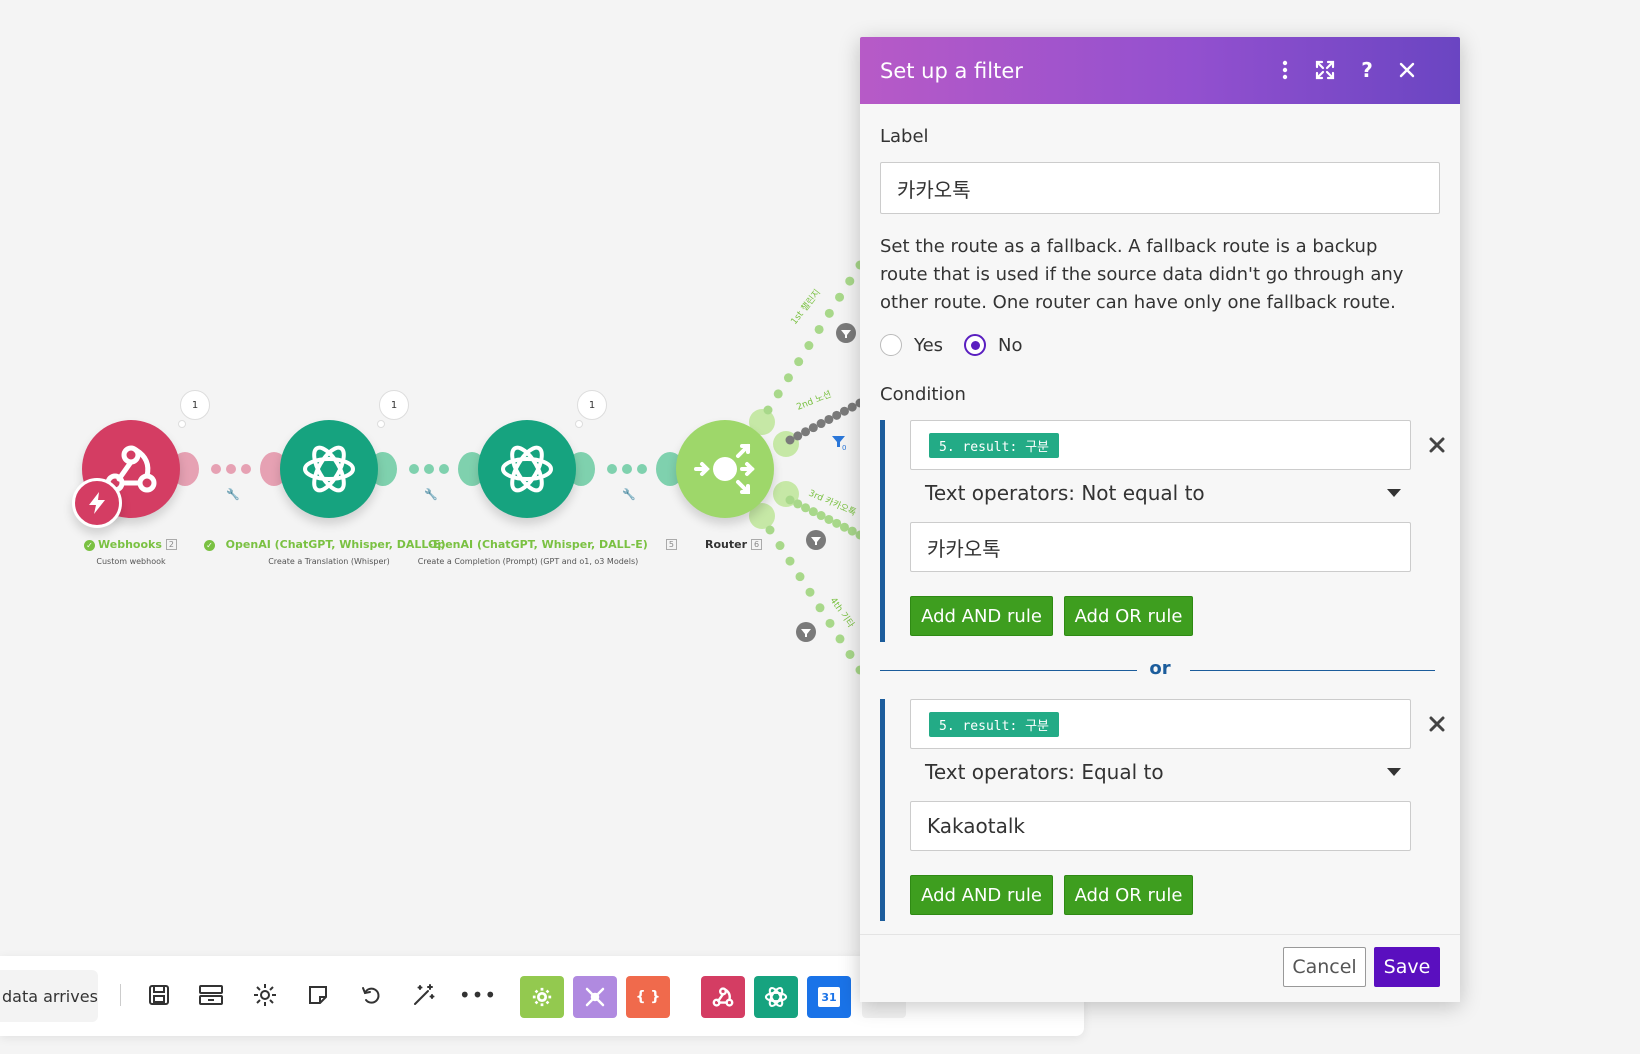 The image size is (1640, 1054). I want to click on operator-select: Text operators: Not equal to, so click(1168, 493).